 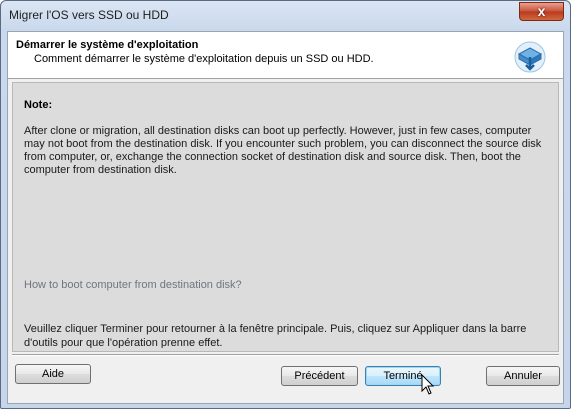 What do you see at coordinates (285, 15) in the screenshot?
I see `title-bar: Migrer l'OS vers SSD ou HDD x` at bounding box center [285, 15].